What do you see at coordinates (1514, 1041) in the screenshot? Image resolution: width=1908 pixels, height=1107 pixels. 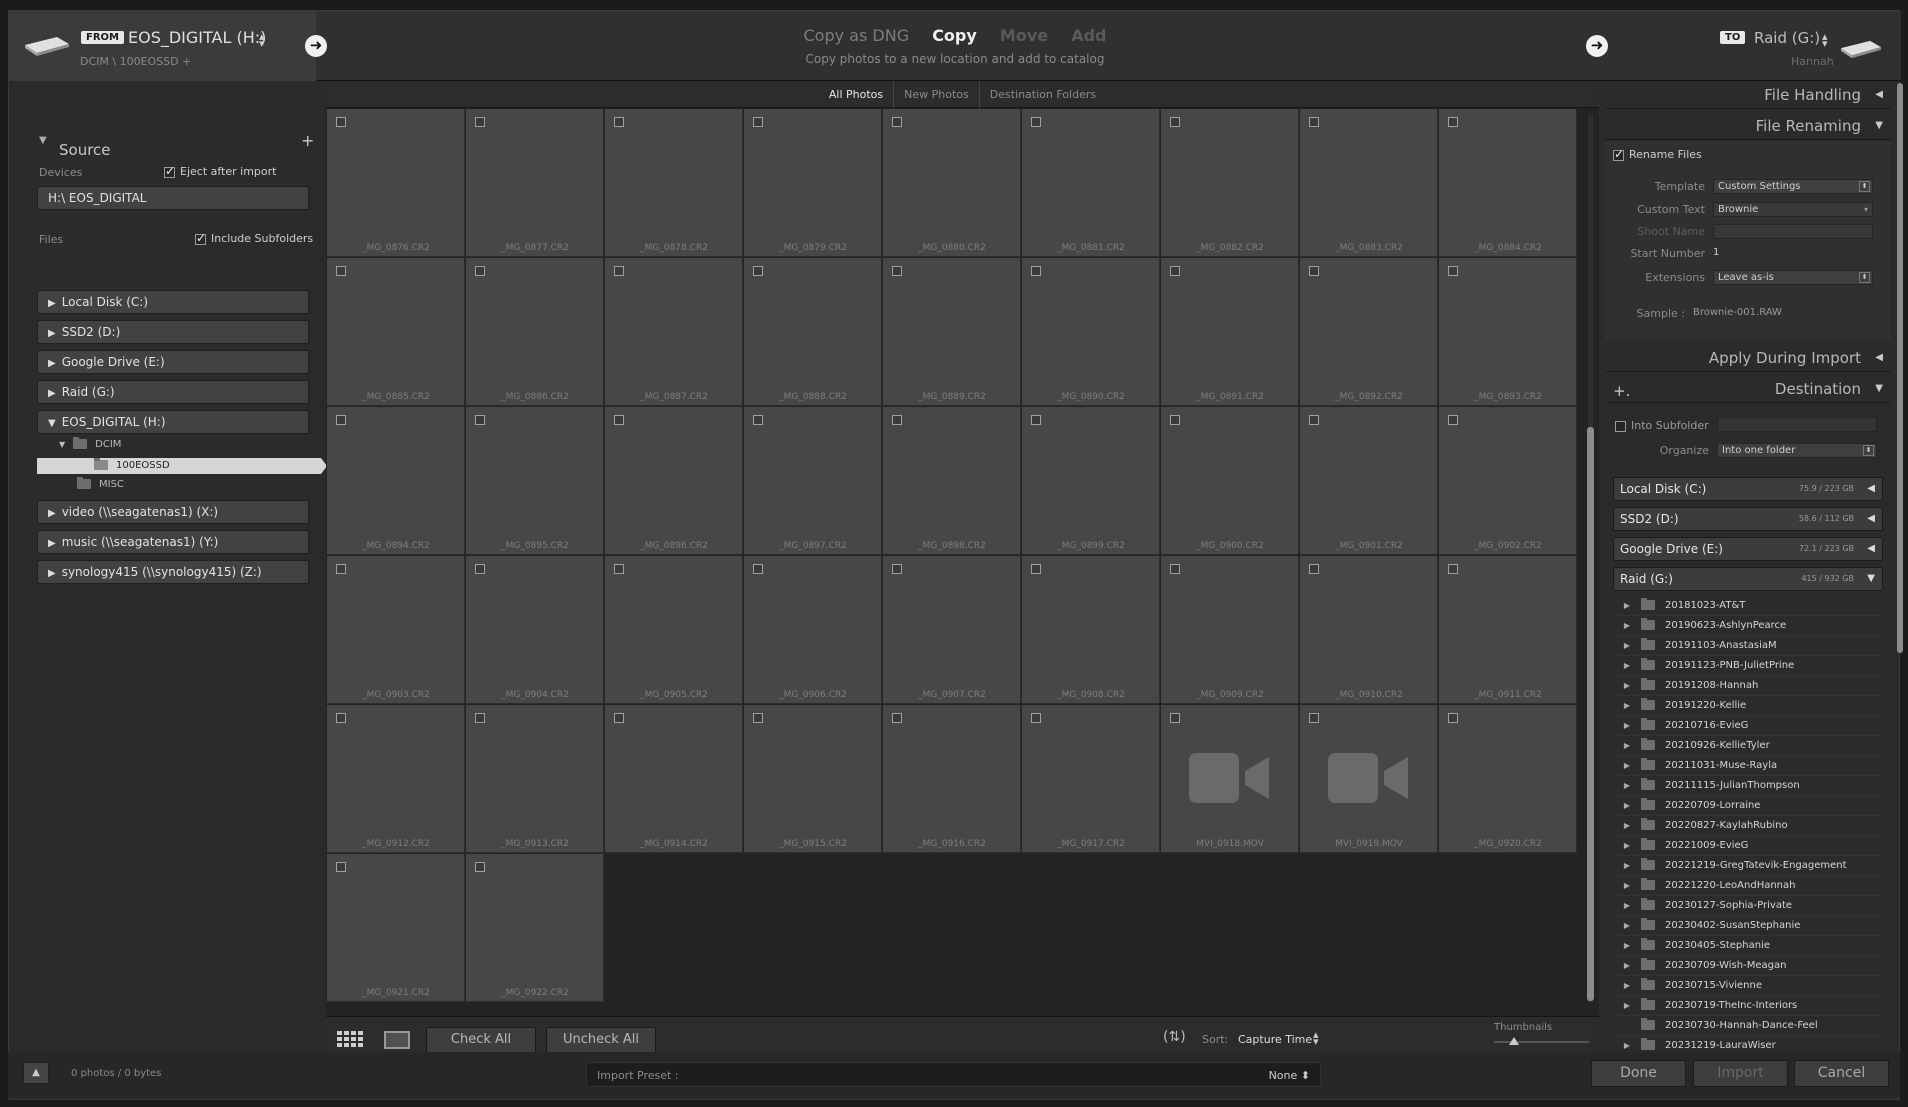 I see `slider-handle` at bounding box center [1514, 1041].